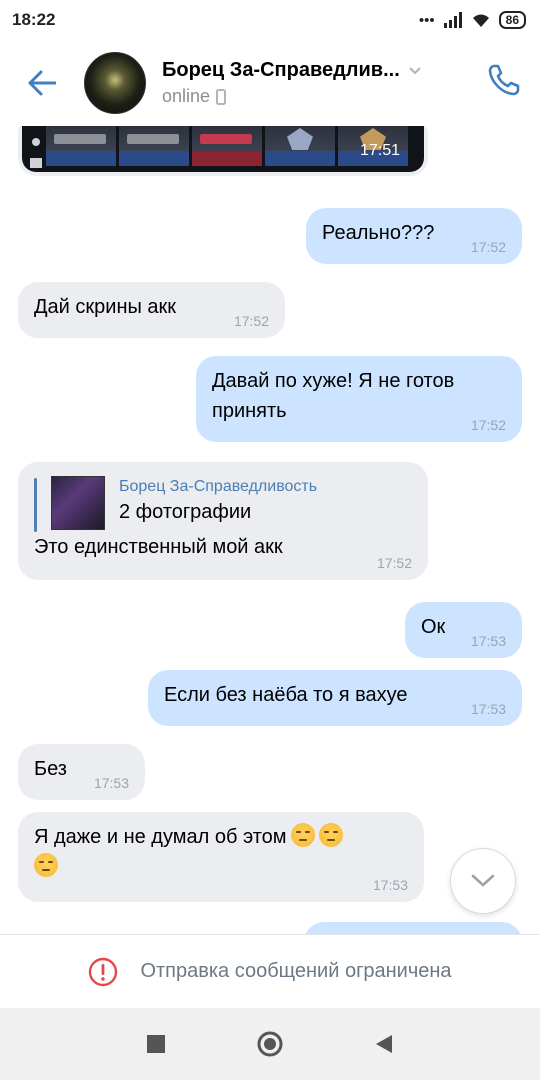  What do you see at coordinates (378, 233) in the screenshot?
I see `message-text: Реально???` at bounding box center [378, 233].